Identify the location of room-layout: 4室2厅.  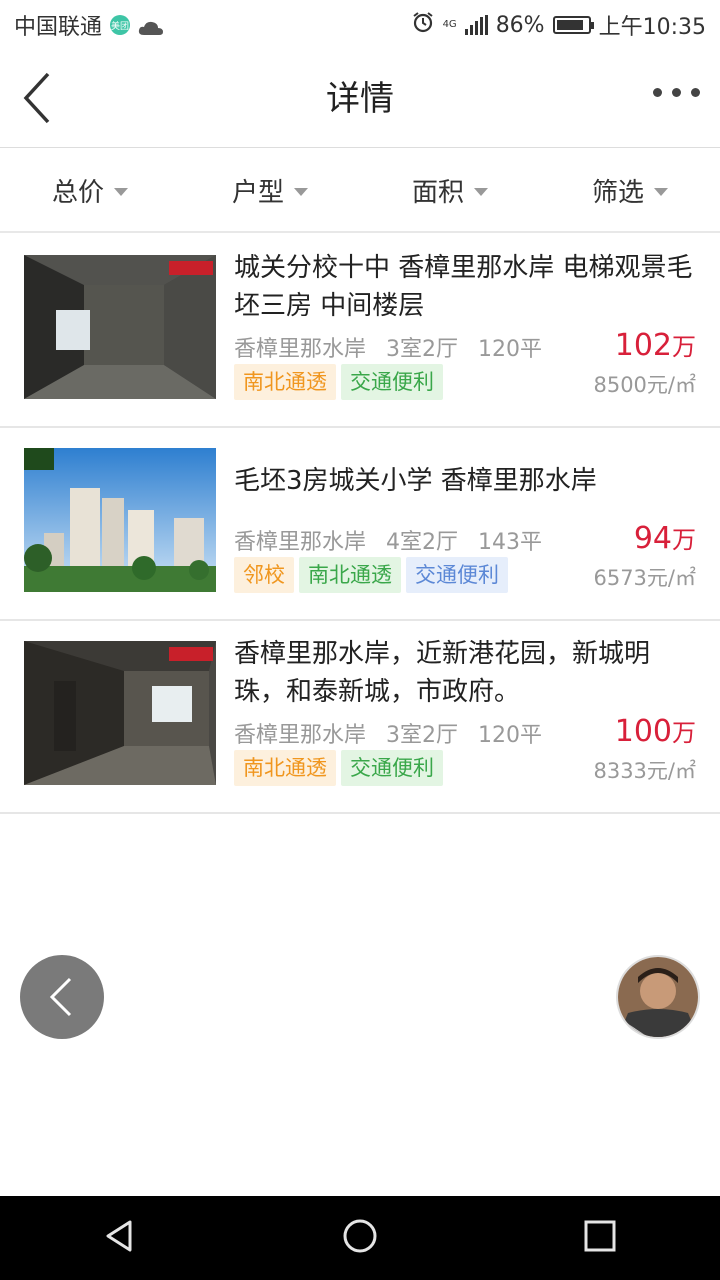
(422, 542).